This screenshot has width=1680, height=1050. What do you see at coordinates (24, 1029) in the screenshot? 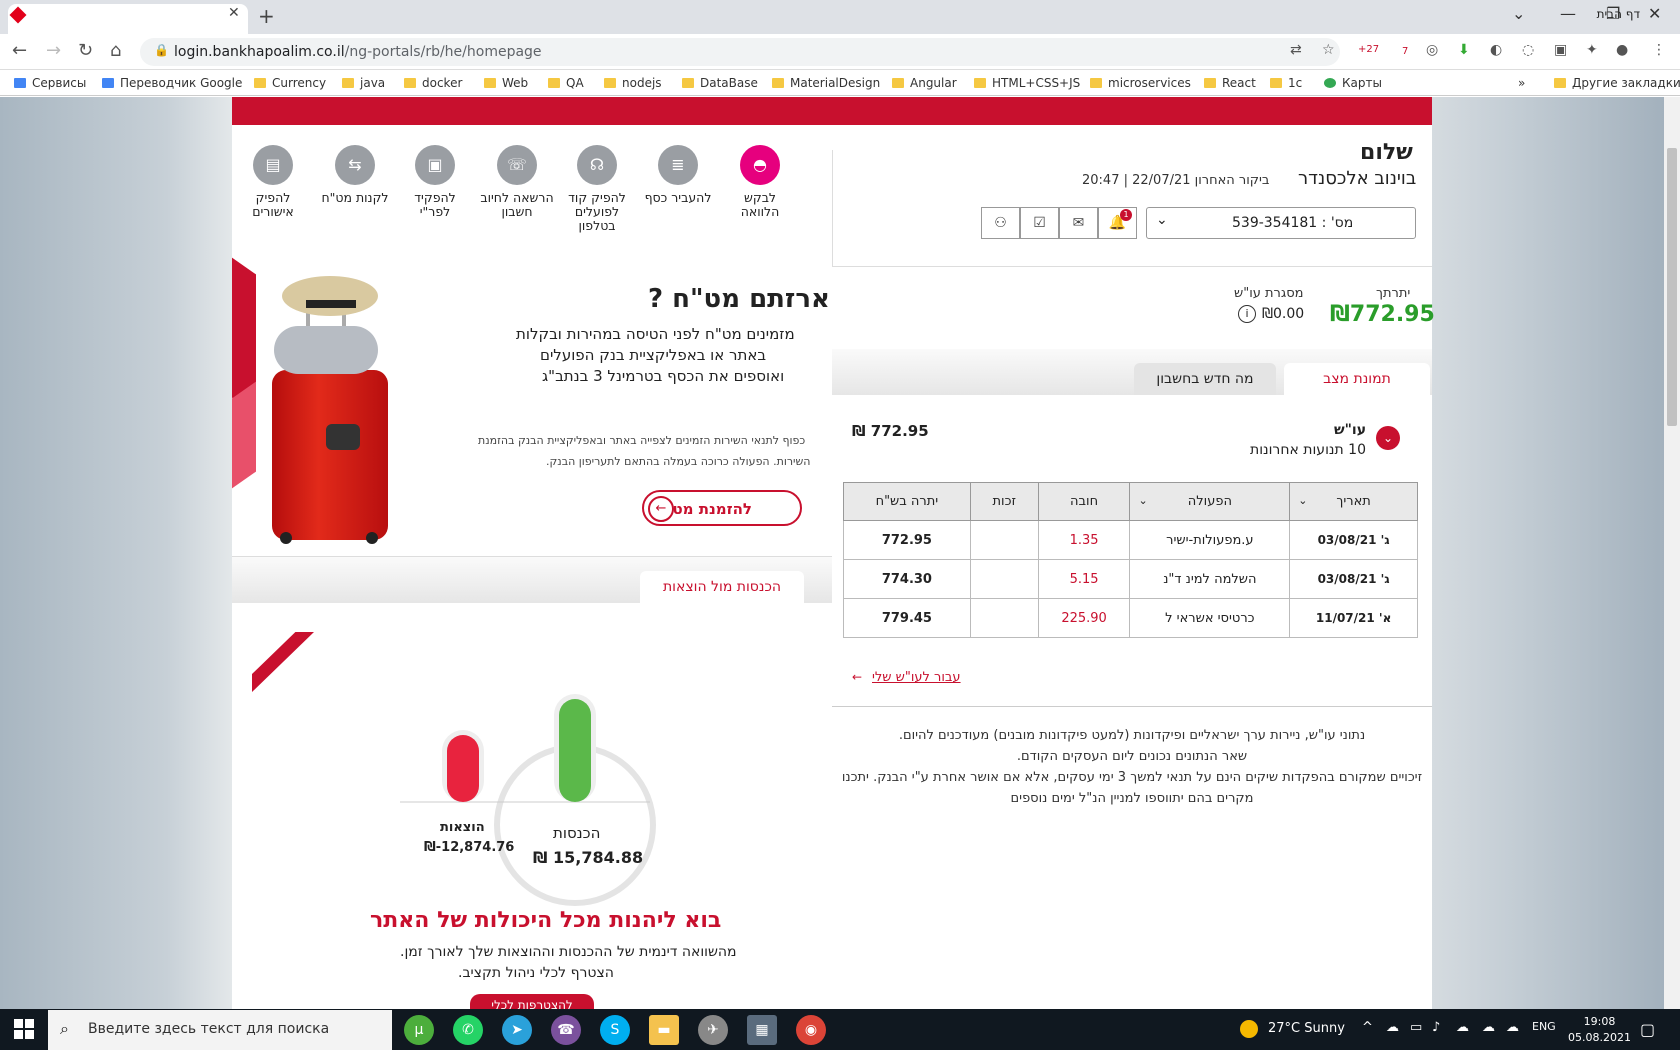
I see `windows-start-icon` at bounding box center [24, 1029].